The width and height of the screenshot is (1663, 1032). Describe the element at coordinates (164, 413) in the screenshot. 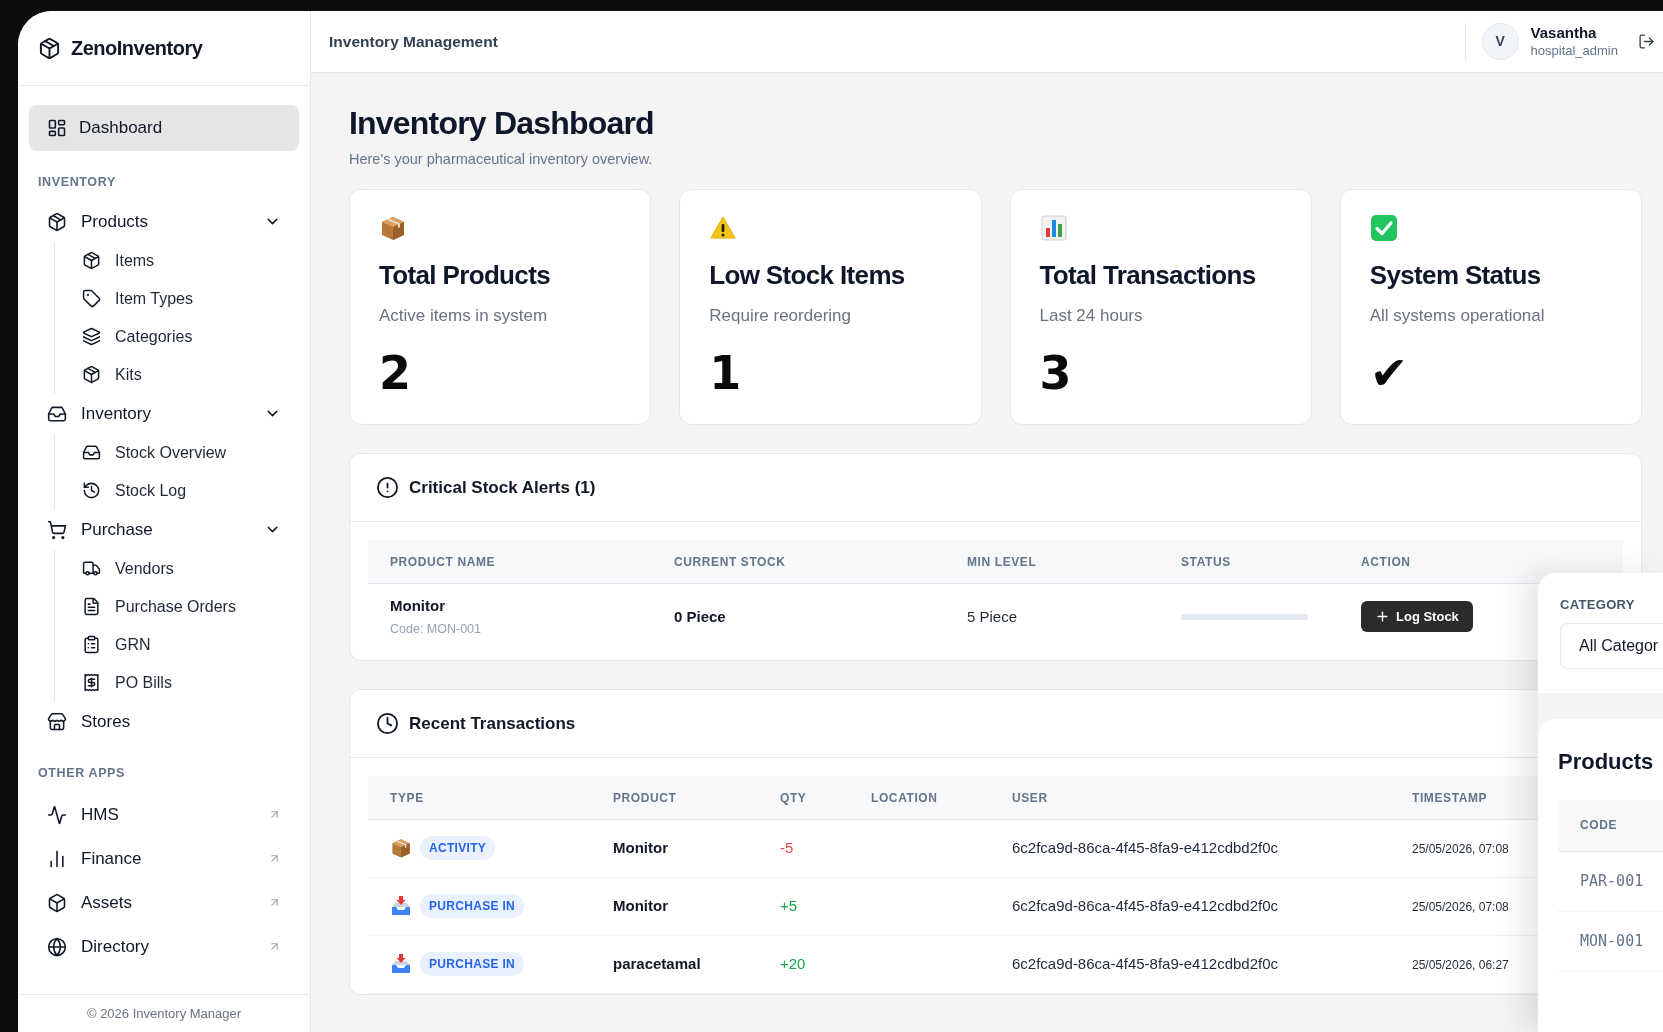

I see `nav-item: Inventory` at that location.